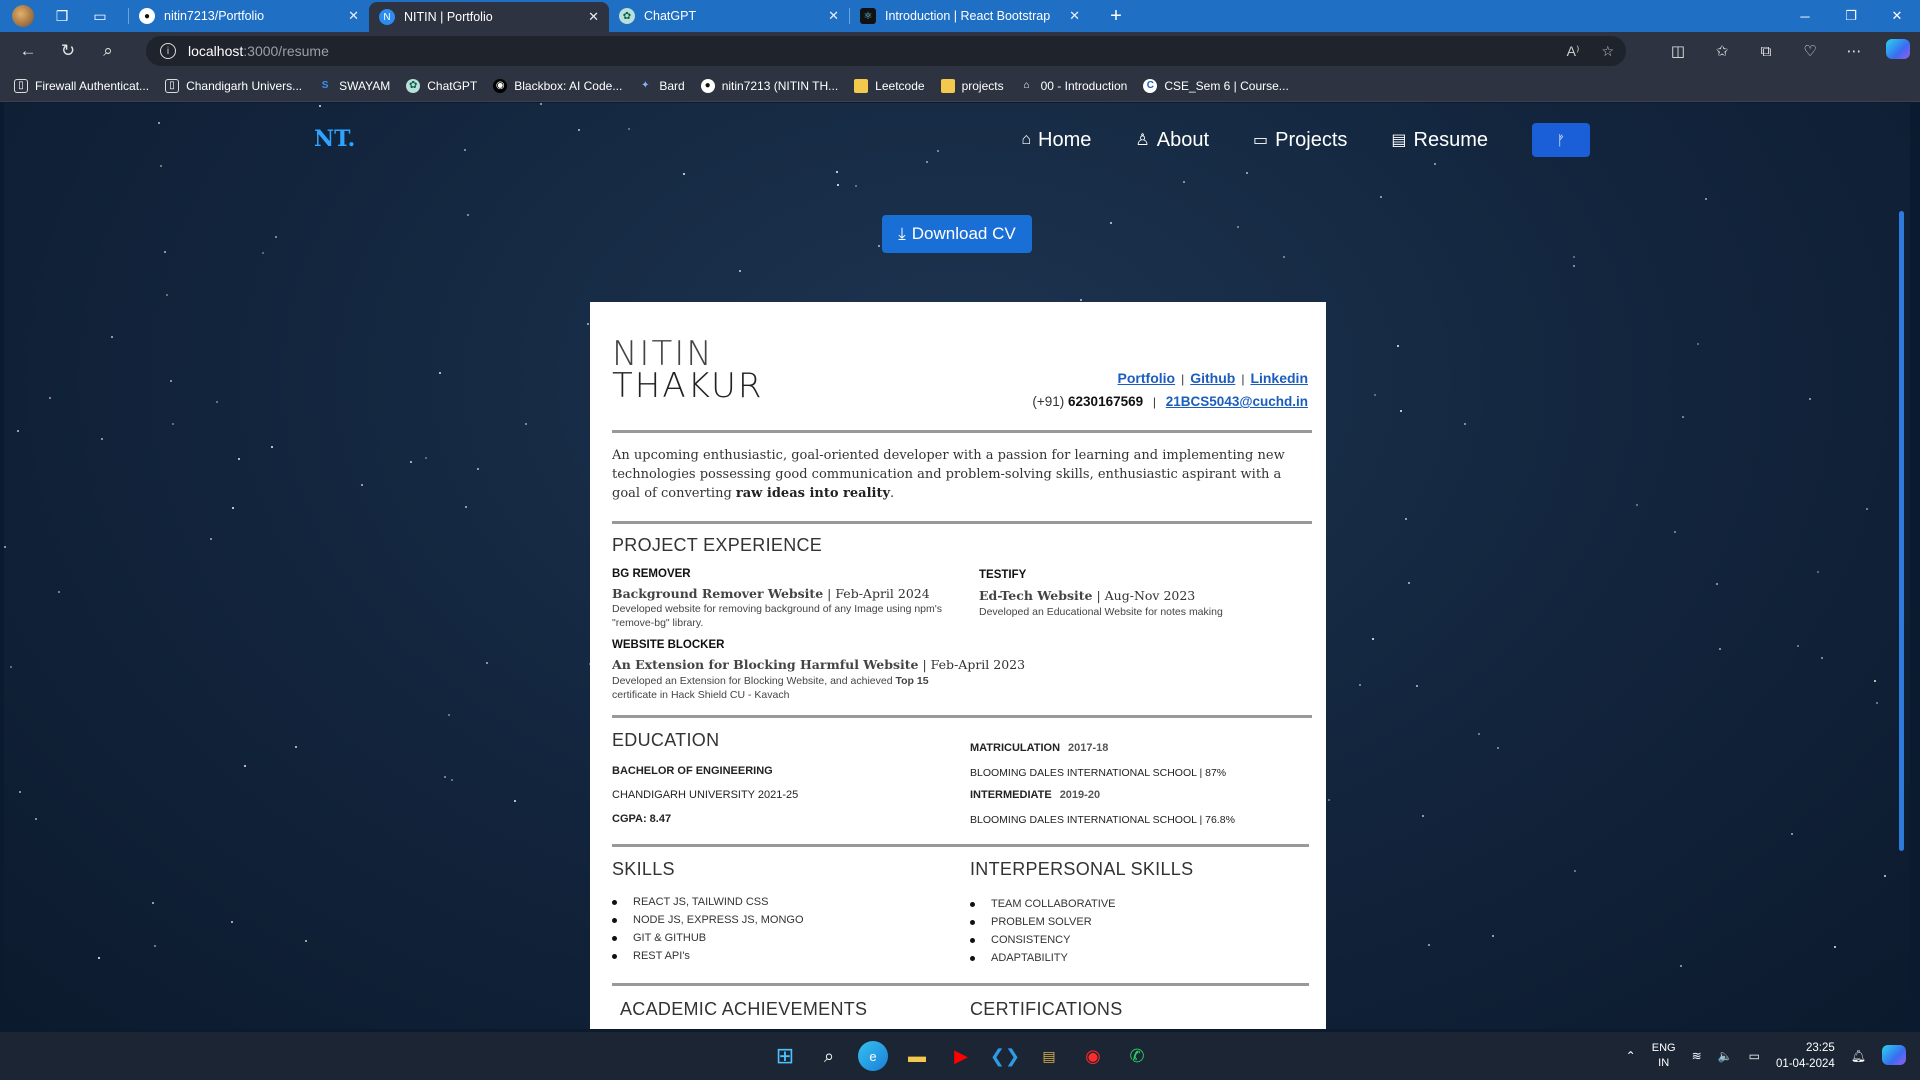  I want to click on youtube-icon: ▶, so click(961, 1056).